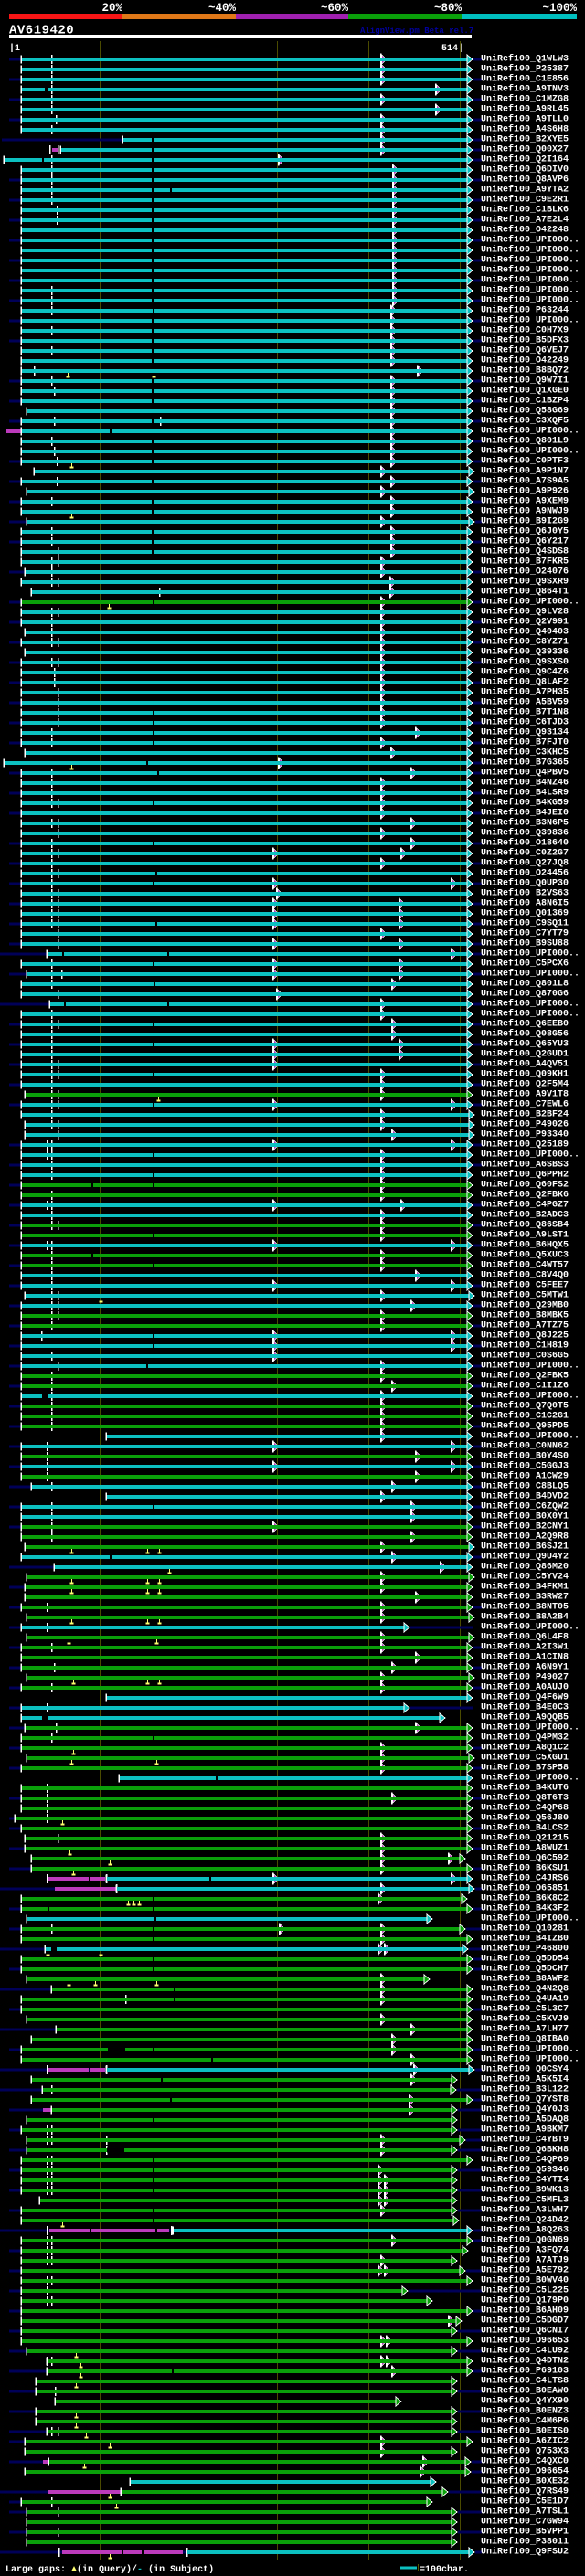 The height and width of the screenshot is (2576, 585). I want to click on svg-text: UniRef100_Q6PPH2, so click(525, 1175).